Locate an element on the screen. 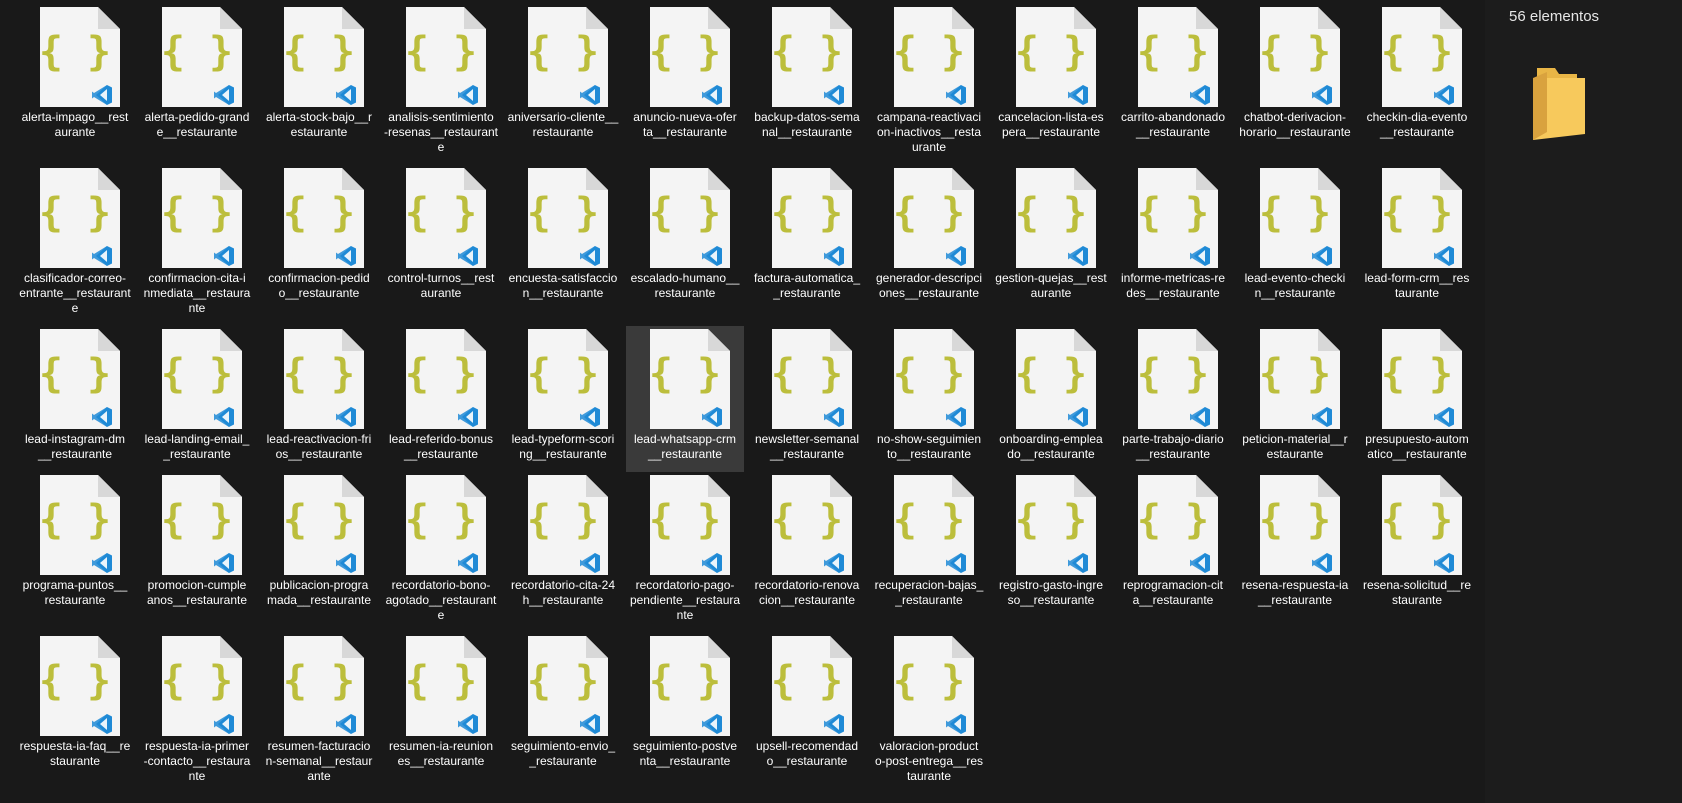  file-item: { } upsell-recomendad o__restaurante is located at coordinates (807, 710).